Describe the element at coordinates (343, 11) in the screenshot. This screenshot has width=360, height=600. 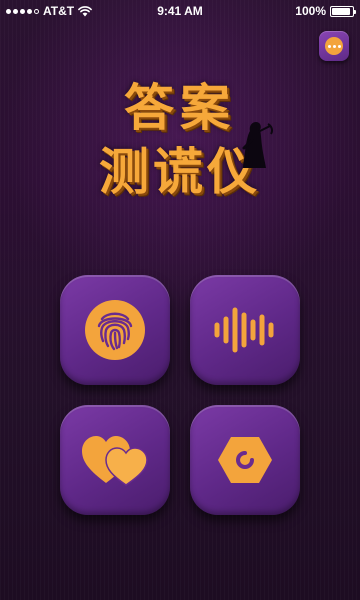
I see `battery-icon` at that location.